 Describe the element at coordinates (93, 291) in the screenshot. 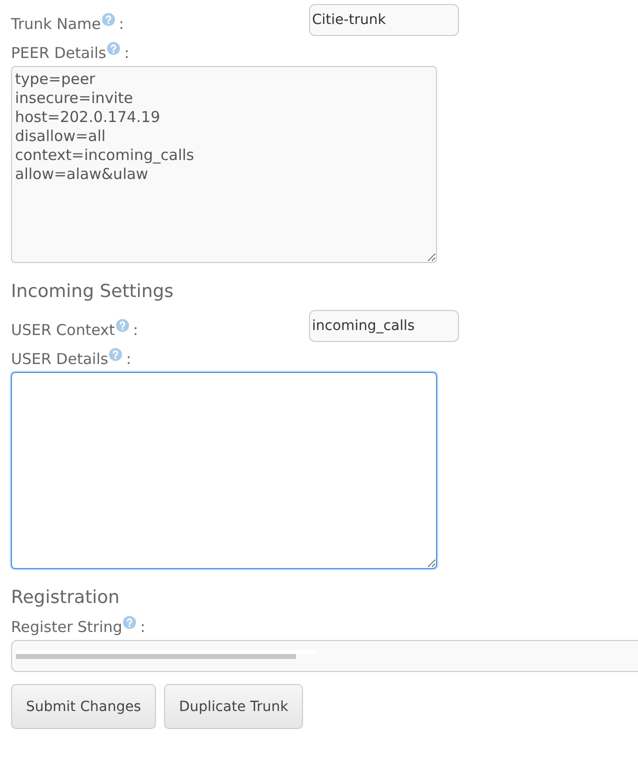

I see `section-heading: Incoming Settings` at that location.